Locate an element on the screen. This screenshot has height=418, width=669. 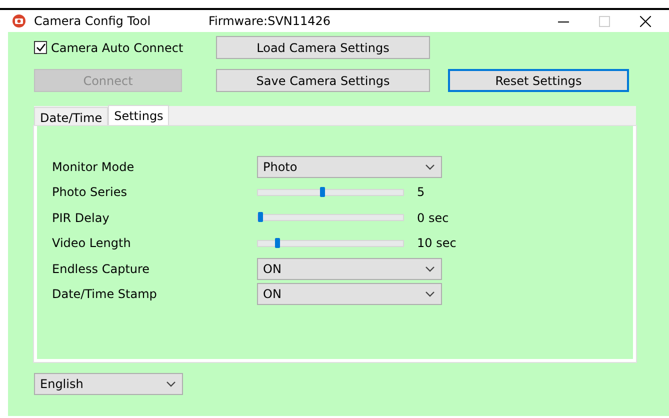
window-title: Camera Config Tool is located at coordinates (92, 21).